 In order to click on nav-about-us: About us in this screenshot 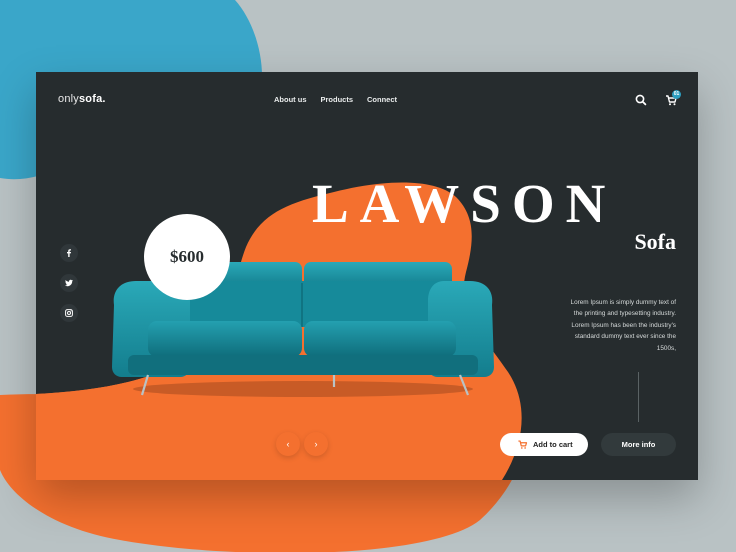, I will do `click(290, 99)`.